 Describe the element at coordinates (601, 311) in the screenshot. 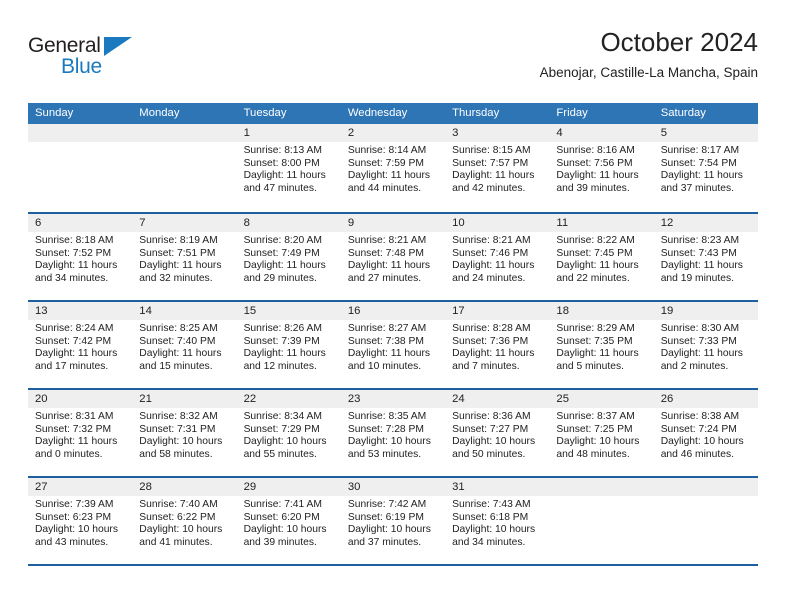

I see `day-number: 18` at that location.